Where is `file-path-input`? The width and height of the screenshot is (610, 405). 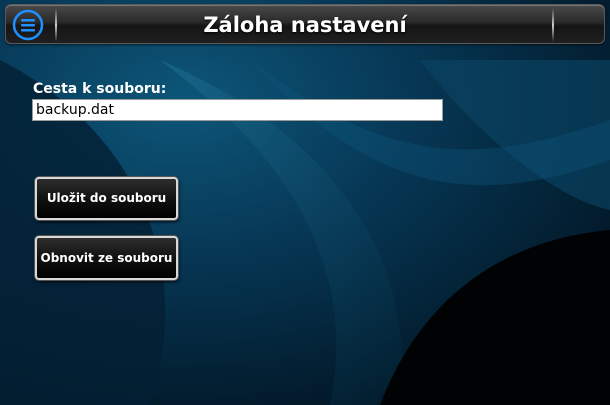 file-path-input is located at coordinates (237, 110).